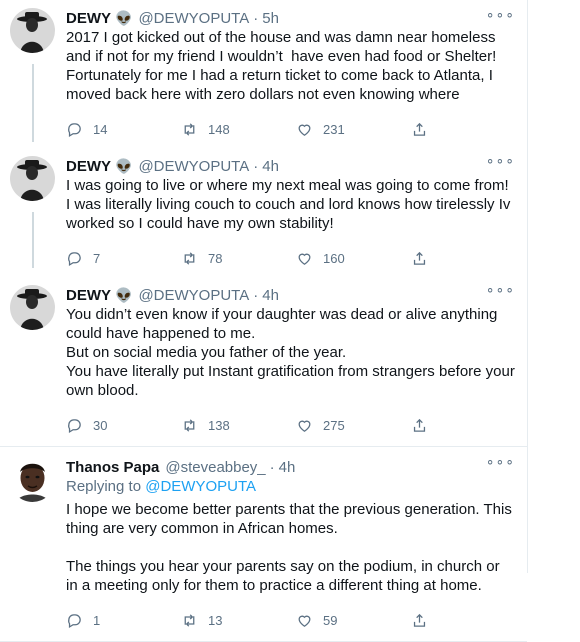 The height and width of the screenshot is (642, 580). I want to click on retweet-button: 13, so click(238, 620).